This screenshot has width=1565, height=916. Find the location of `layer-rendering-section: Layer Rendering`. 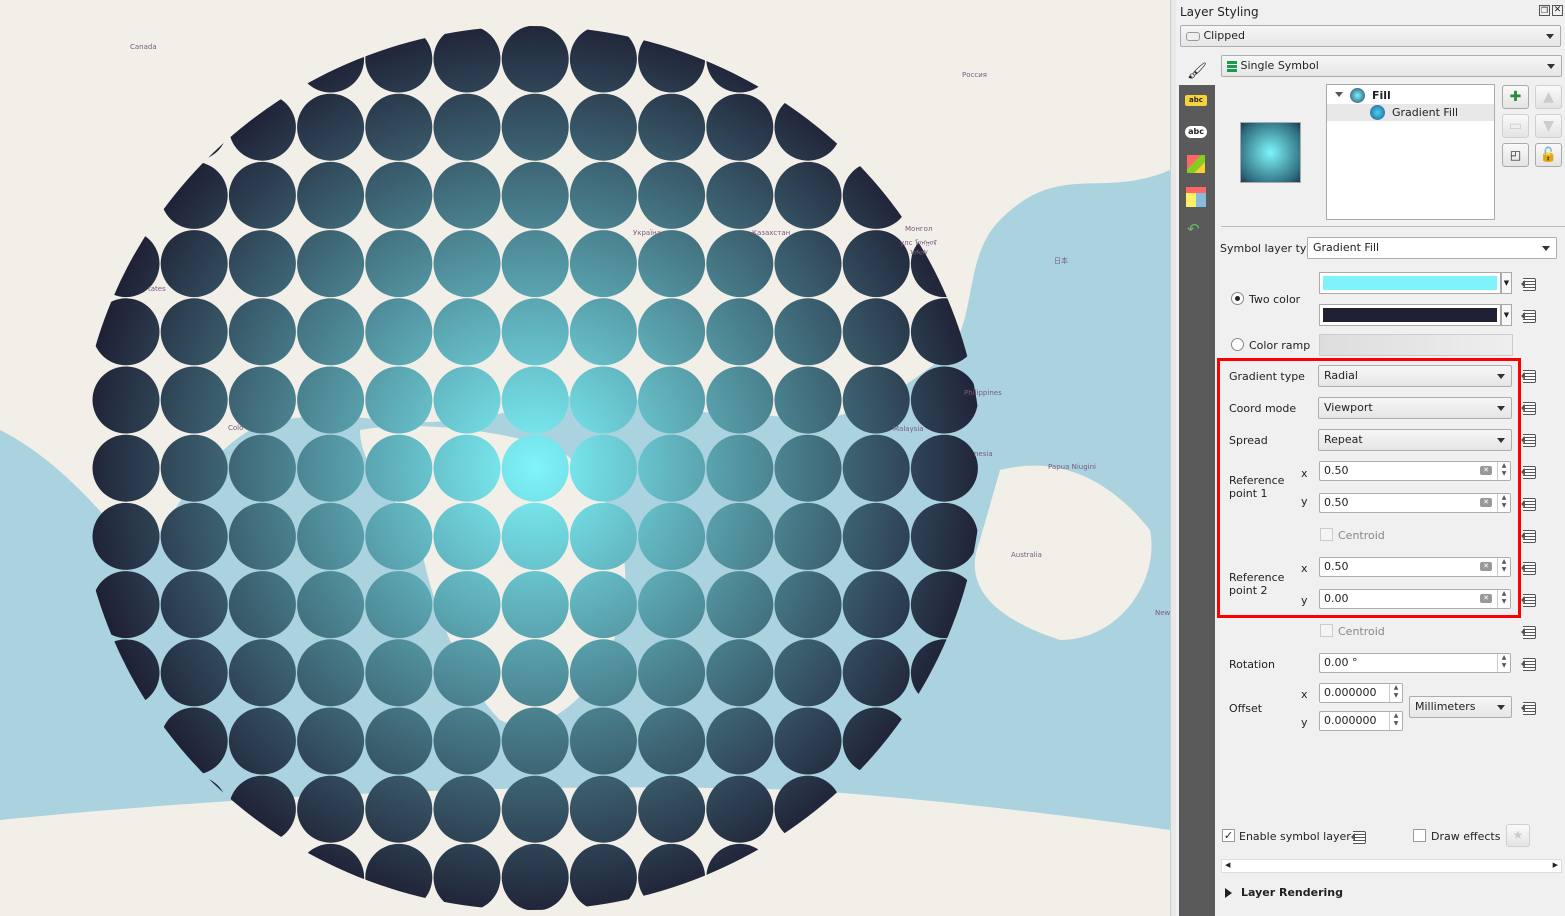

layer-rendering-section: Layer Rendering is located at coordinates (1292, 892).